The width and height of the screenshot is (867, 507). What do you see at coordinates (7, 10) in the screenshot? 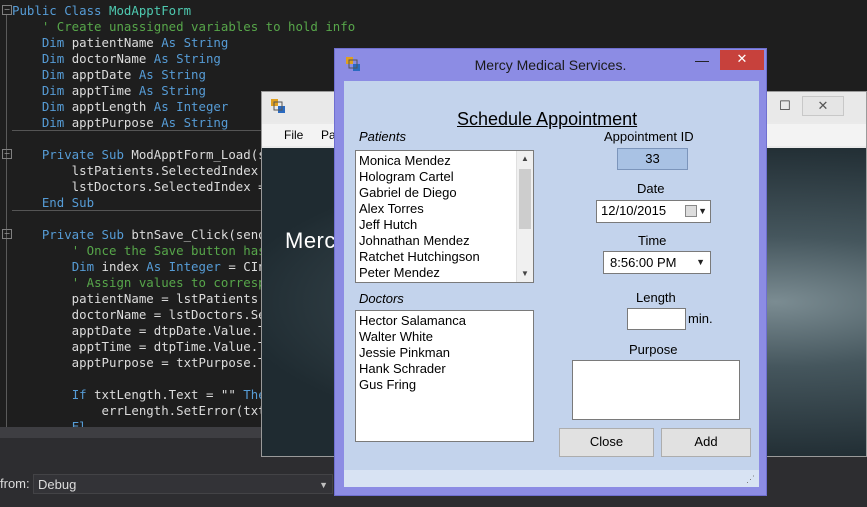
I see `collapse-class-icon: −` at bounding box center [7, 10].